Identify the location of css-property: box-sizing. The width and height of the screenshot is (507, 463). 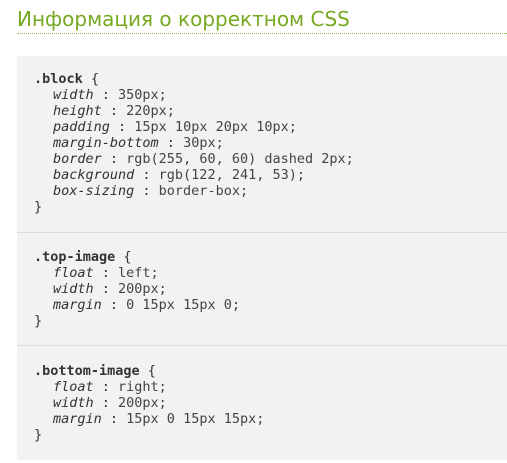
(94, 191).